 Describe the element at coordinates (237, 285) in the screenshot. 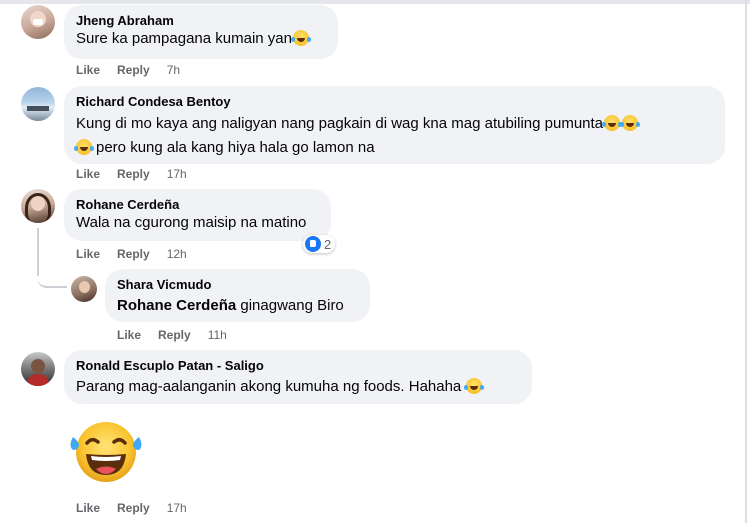

I see `commenter-name: Shara Vicmudo` at that location.